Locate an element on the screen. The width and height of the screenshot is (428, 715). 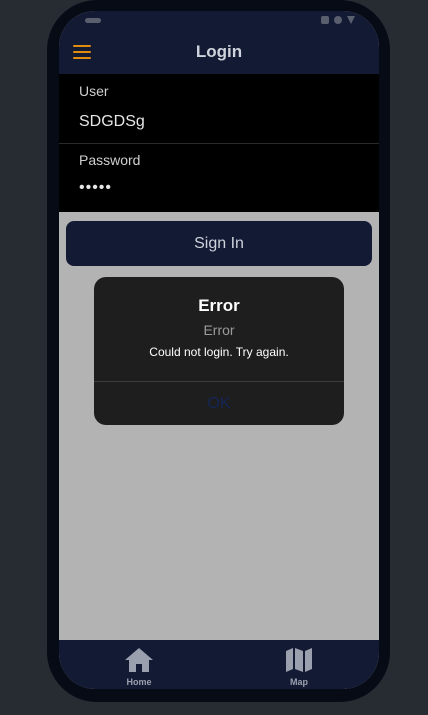
password-label: Password is located at coordinates (110, 160).